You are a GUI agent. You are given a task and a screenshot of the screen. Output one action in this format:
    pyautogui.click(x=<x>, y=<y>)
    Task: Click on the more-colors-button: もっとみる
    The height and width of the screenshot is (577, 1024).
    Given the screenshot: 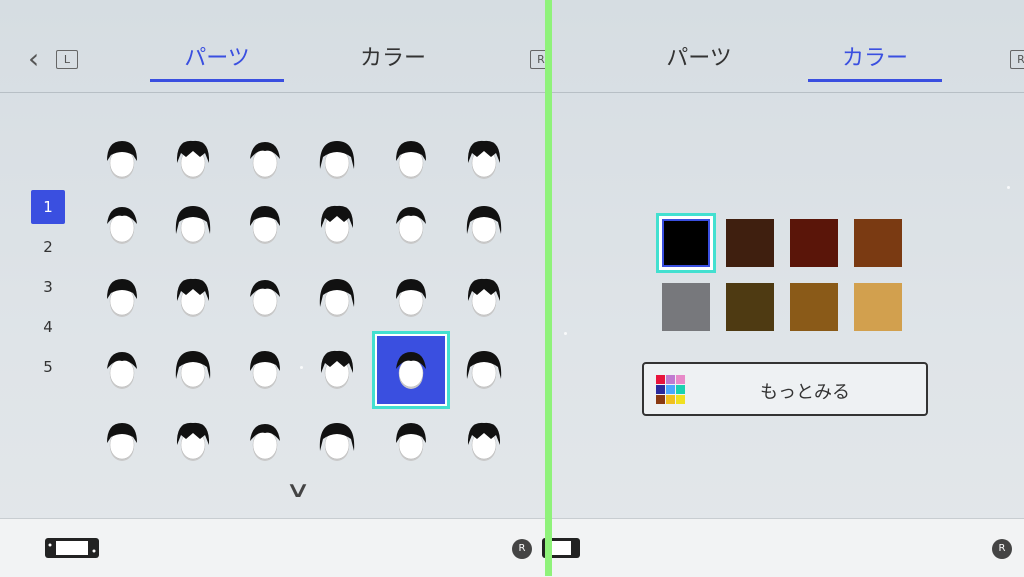 What is the action you would take?
    pyautogui.click(x=785, y=389)
    